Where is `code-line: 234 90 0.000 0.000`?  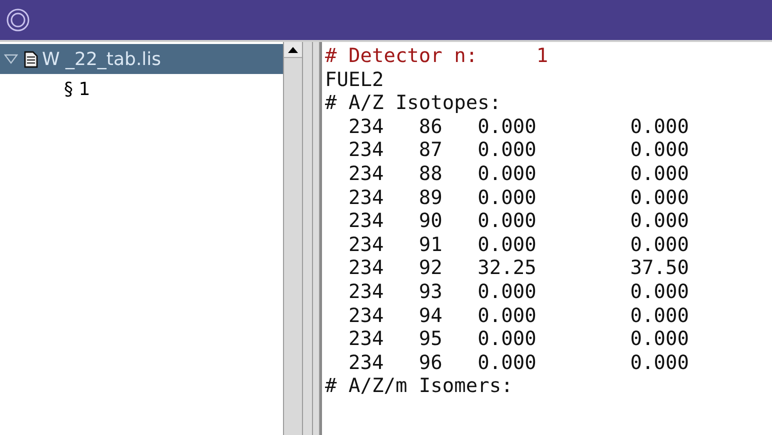 code-line: 234 90 0.000 0.000 is located at coordinates (518, 221).